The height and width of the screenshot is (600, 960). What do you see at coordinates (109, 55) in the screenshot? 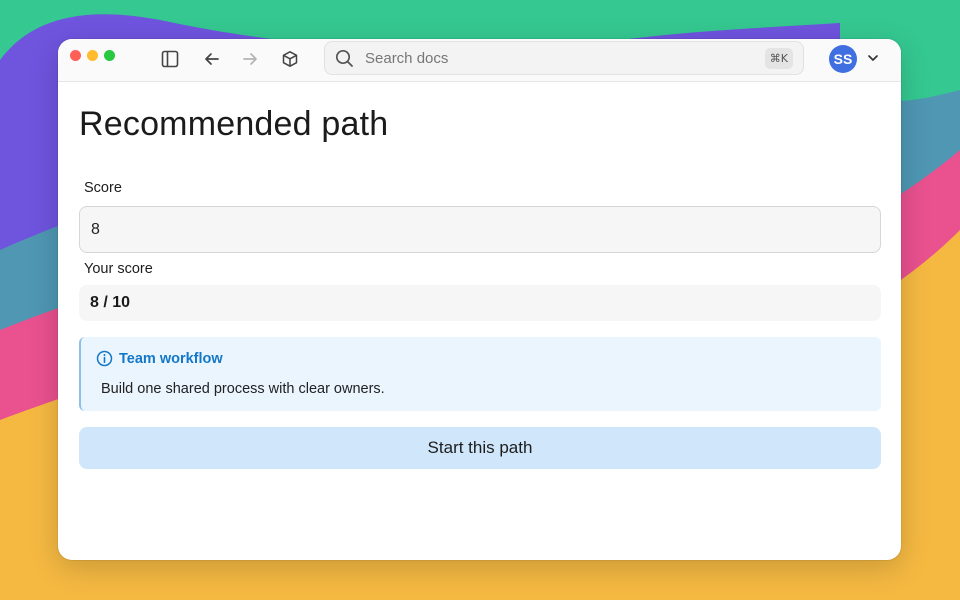
I see `zoom-window-button` at bounding box center [109, 55].